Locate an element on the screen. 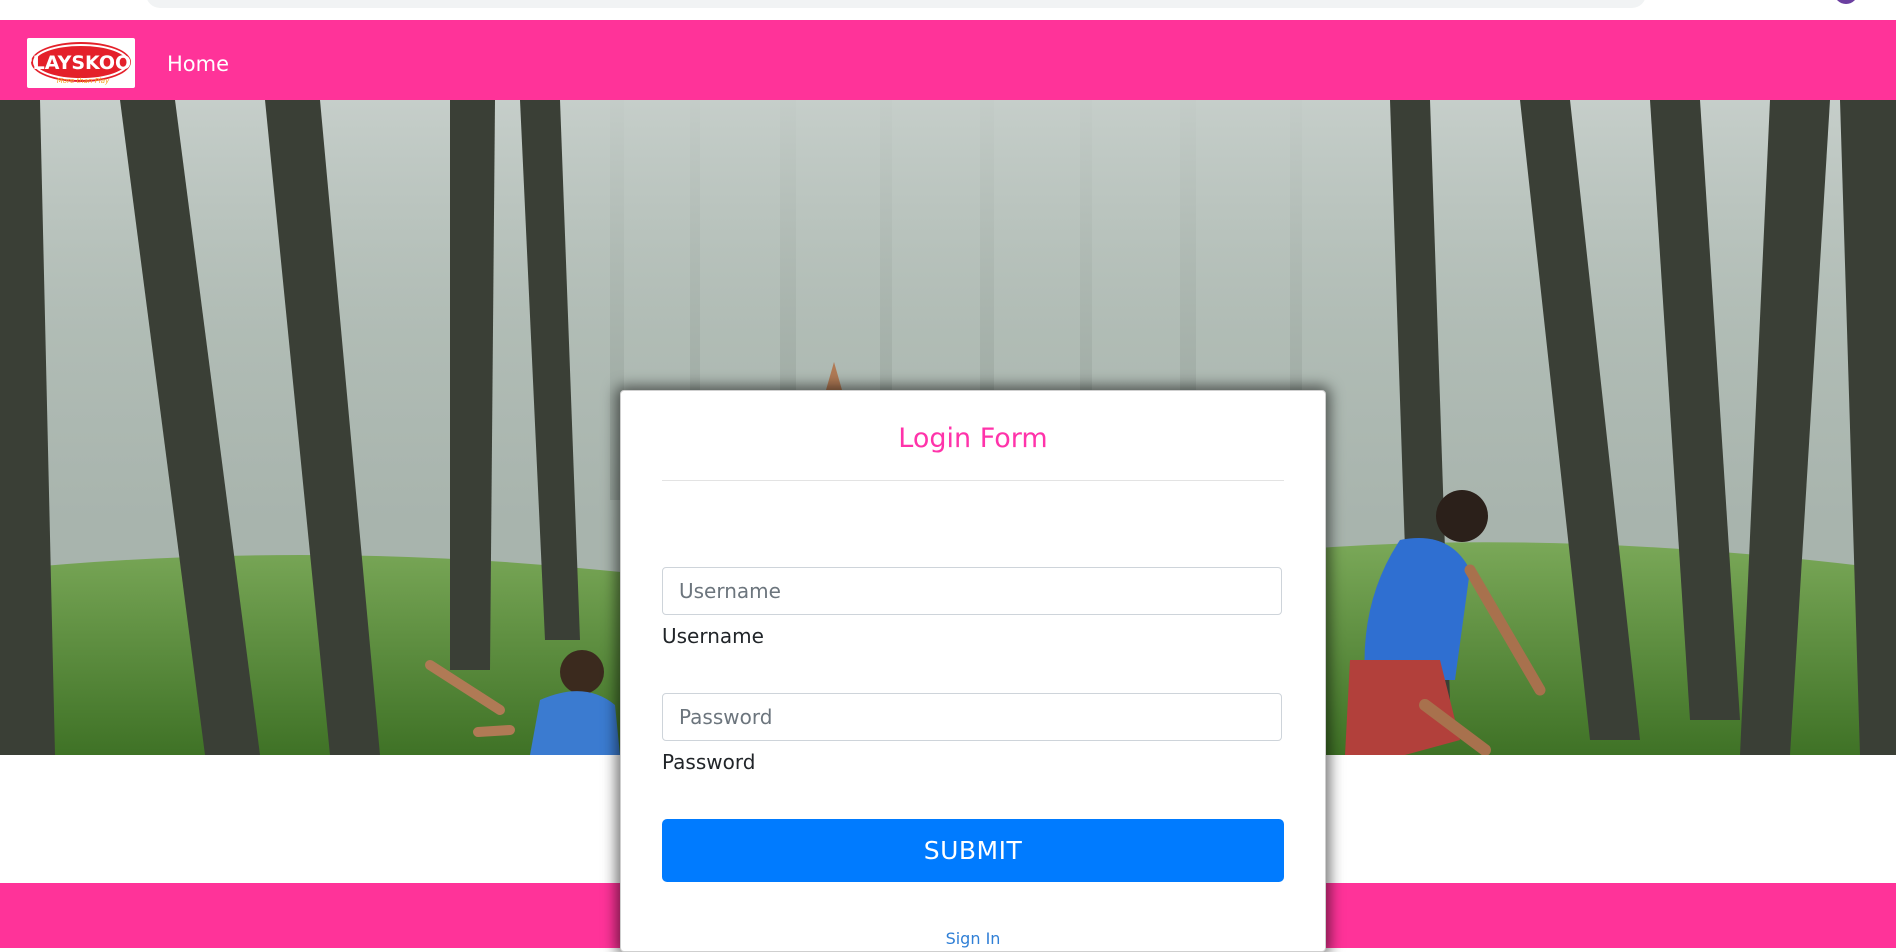  sign-in-link: Sign In is located at coordinates (973, 938).